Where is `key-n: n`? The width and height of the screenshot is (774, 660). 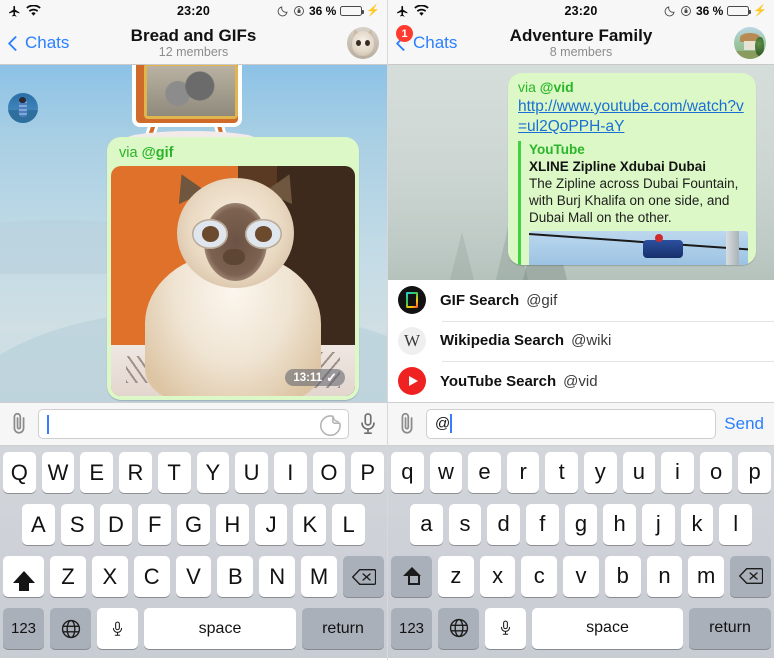
key-n: n is located at coordinates (664, 576).